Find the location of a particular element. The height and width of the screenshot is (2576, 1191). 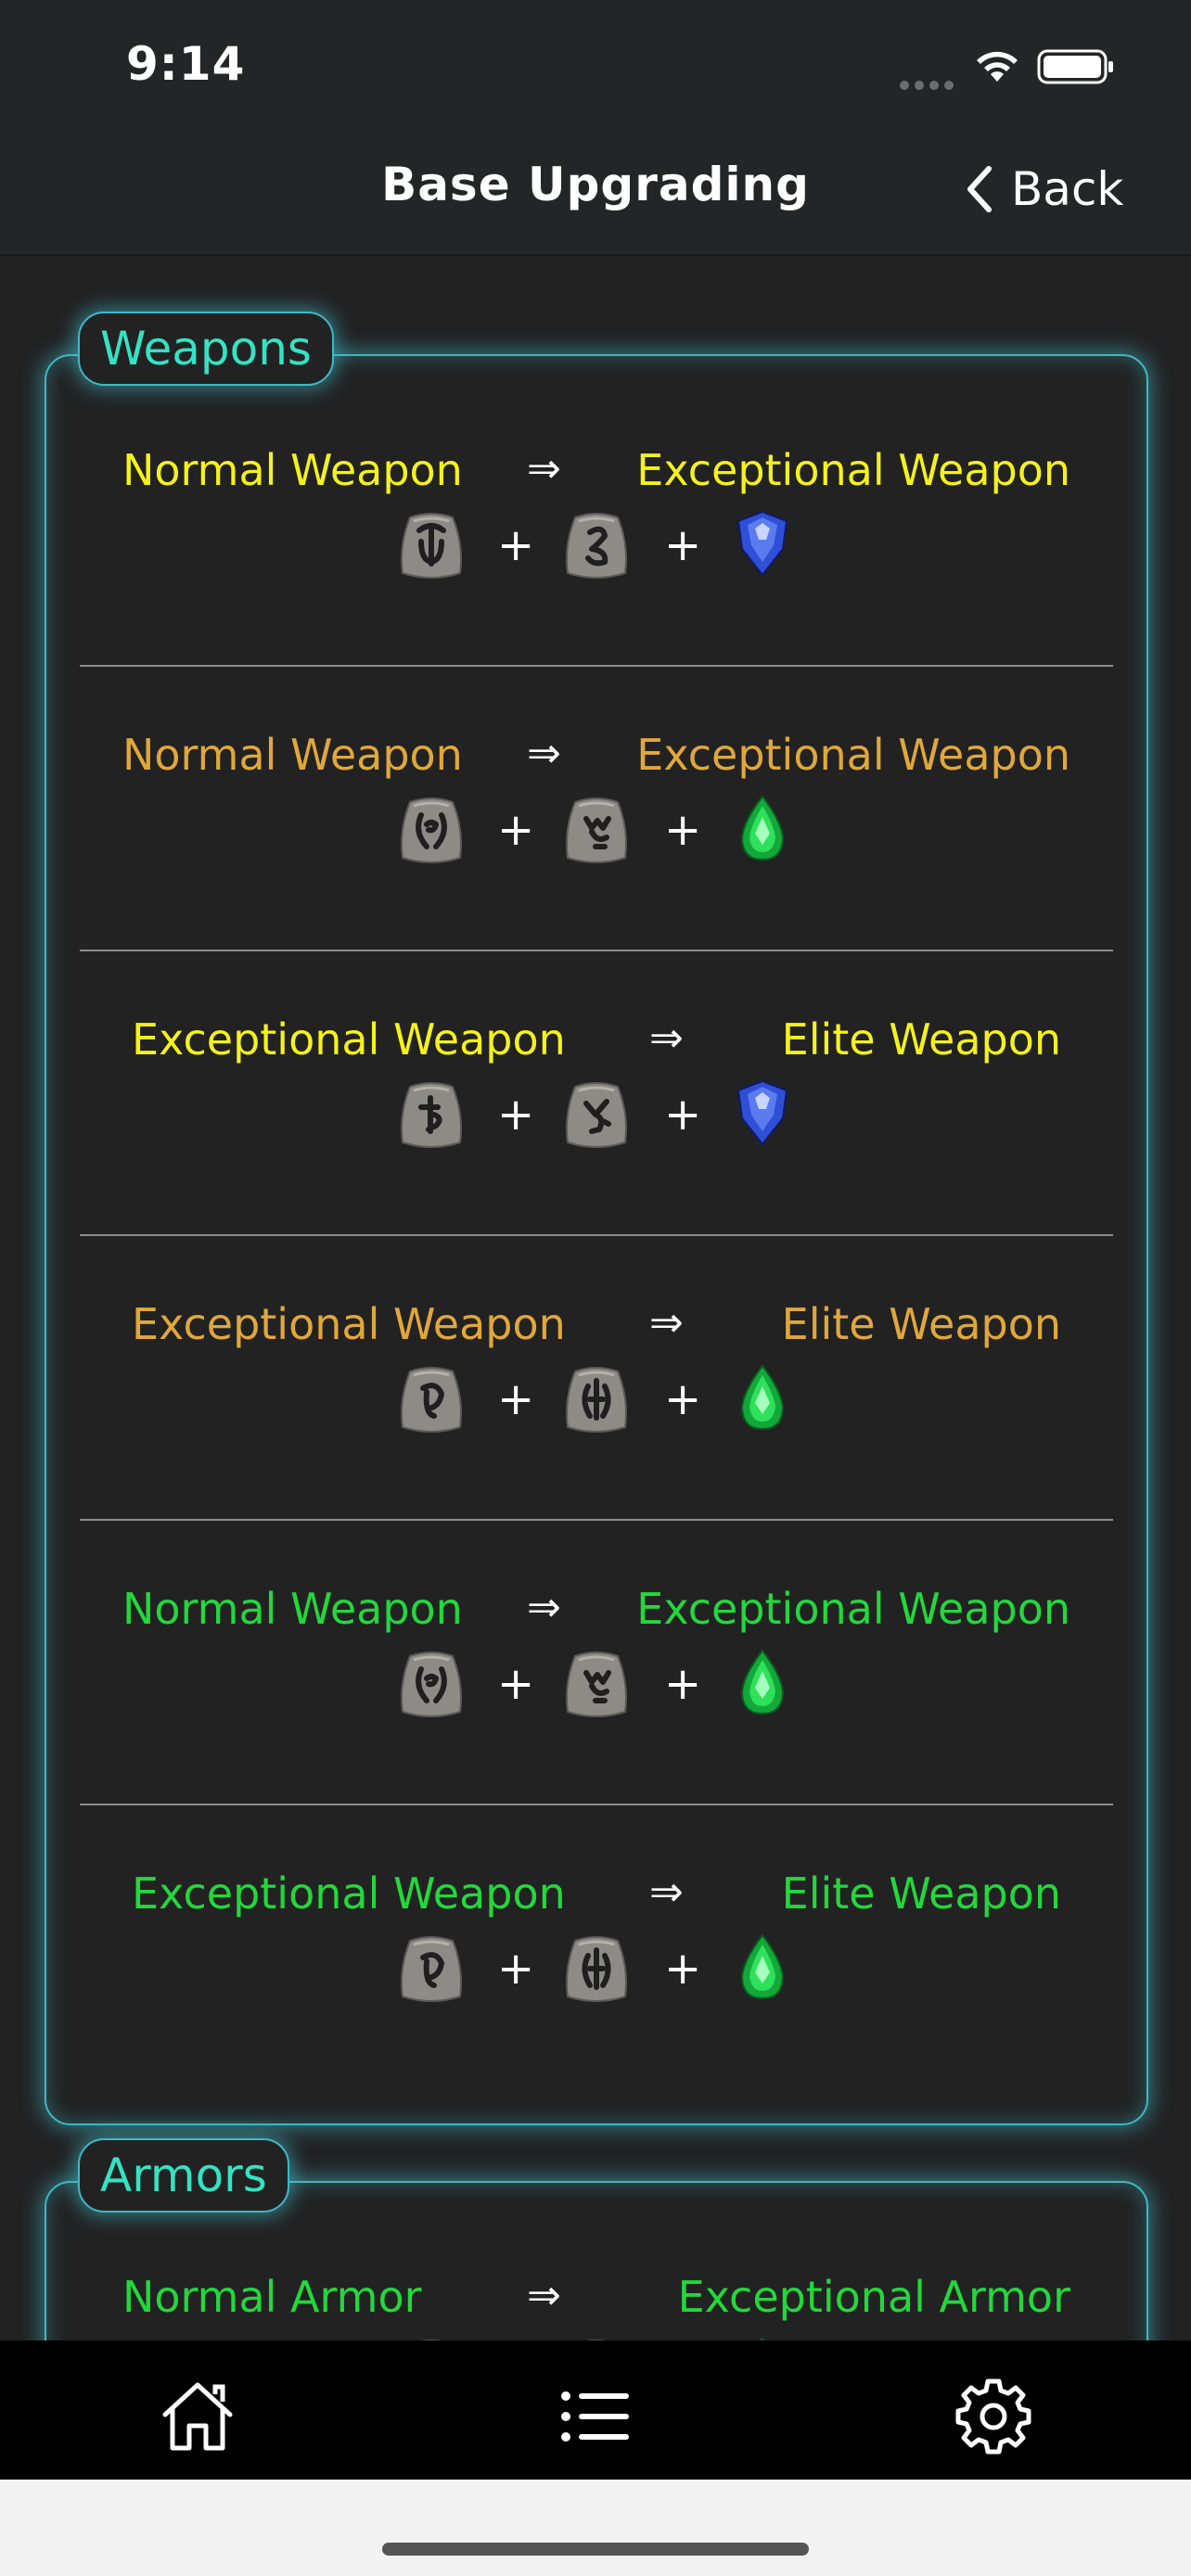

section-label: Weapons is located at coordinates (206, 349).